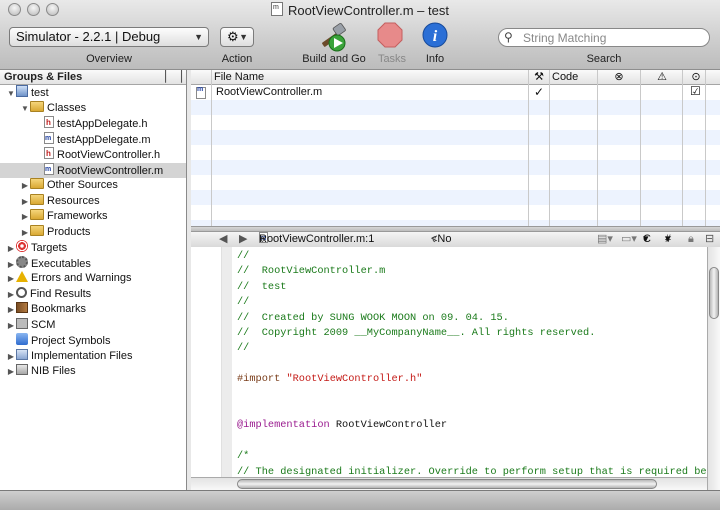 The height and width of the screenshot is (510, 720). I want to click on sidebar-item: ▼ test, so click(93, 93).